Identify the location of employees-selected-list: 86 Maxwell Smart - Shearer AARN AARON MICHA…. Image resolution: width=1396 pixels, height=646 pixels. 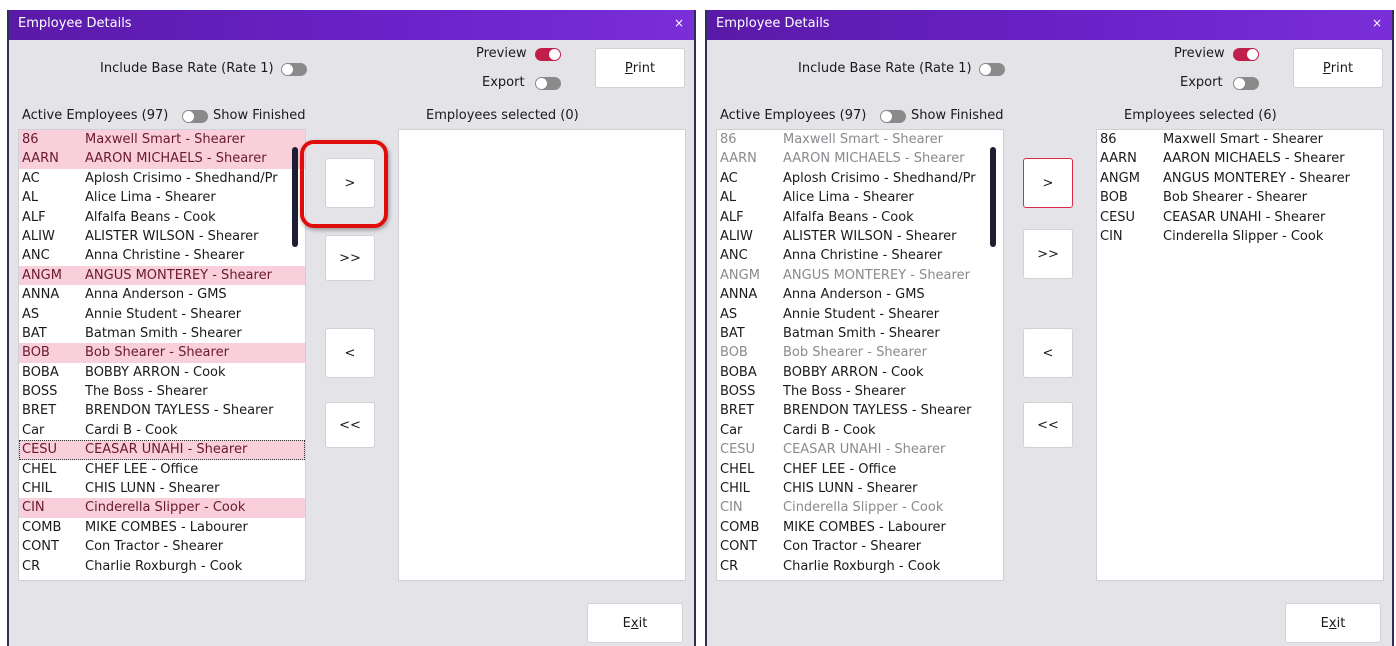
(1240, 355).